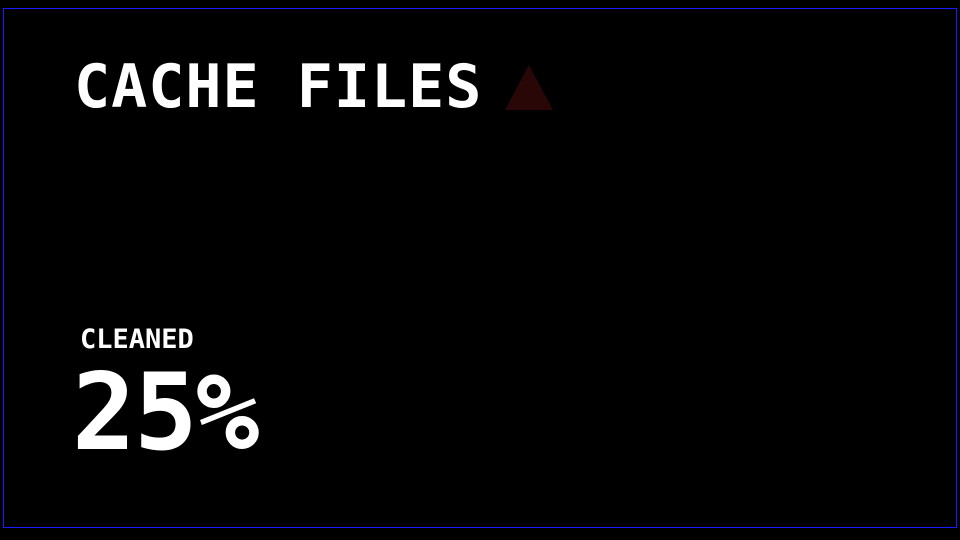  I want to click on page-title: CACHE FILES, so click(278, 87).